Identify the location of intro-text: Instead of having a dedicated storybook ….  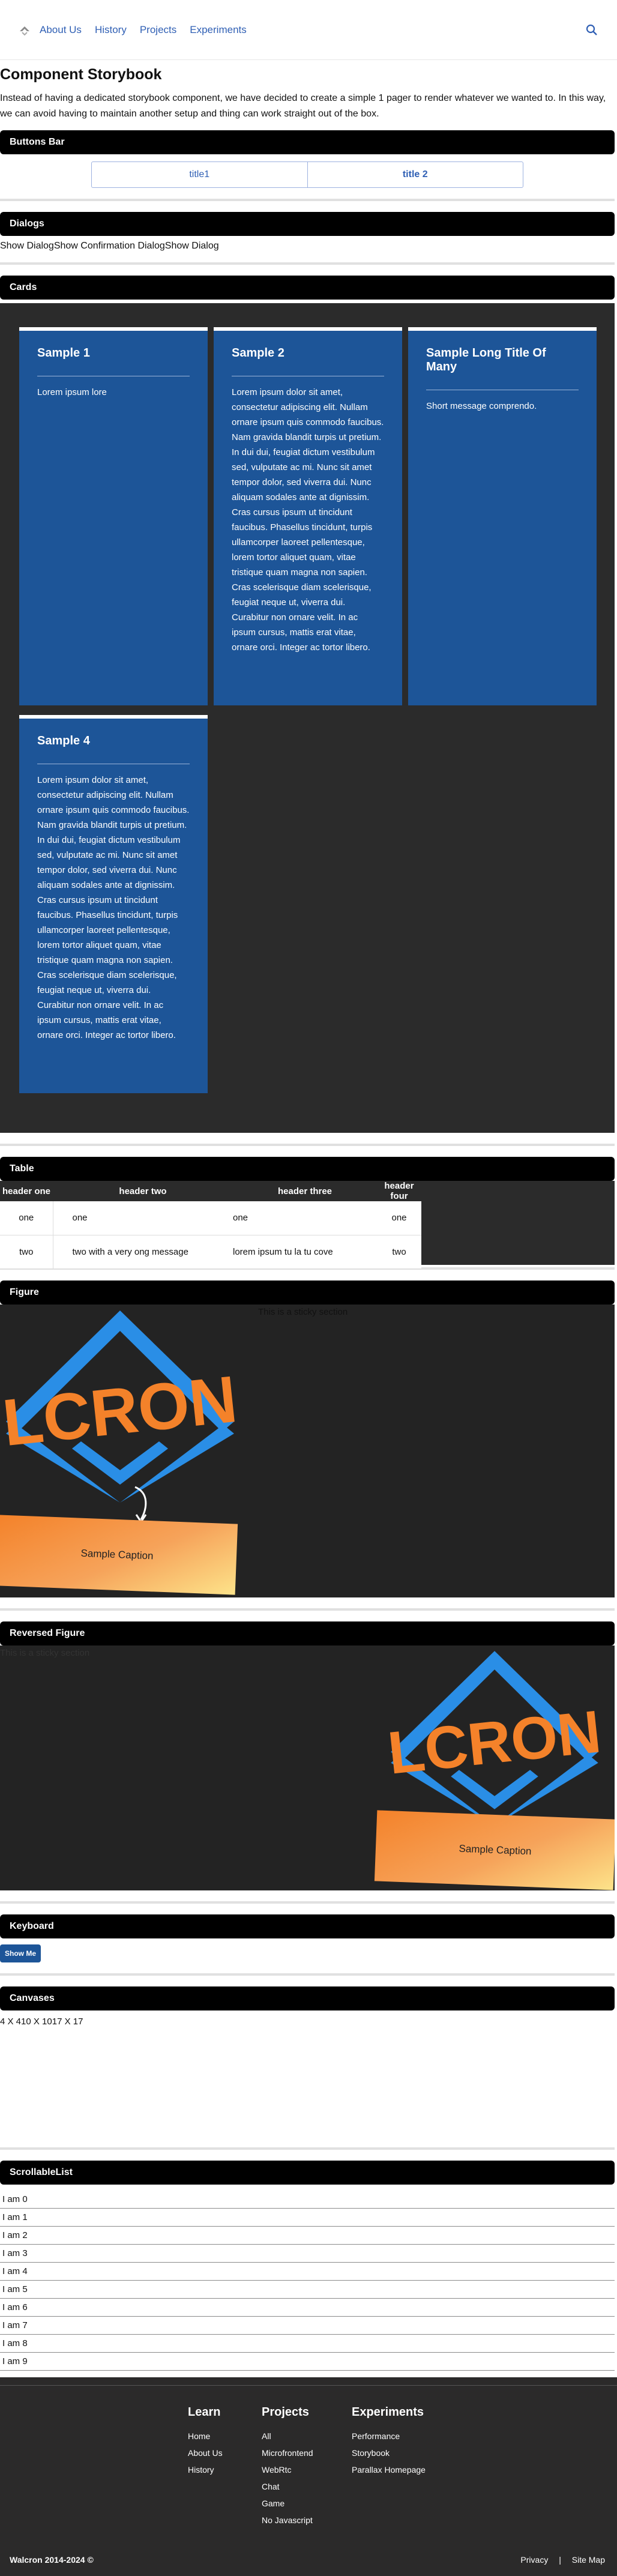
(303, 106).